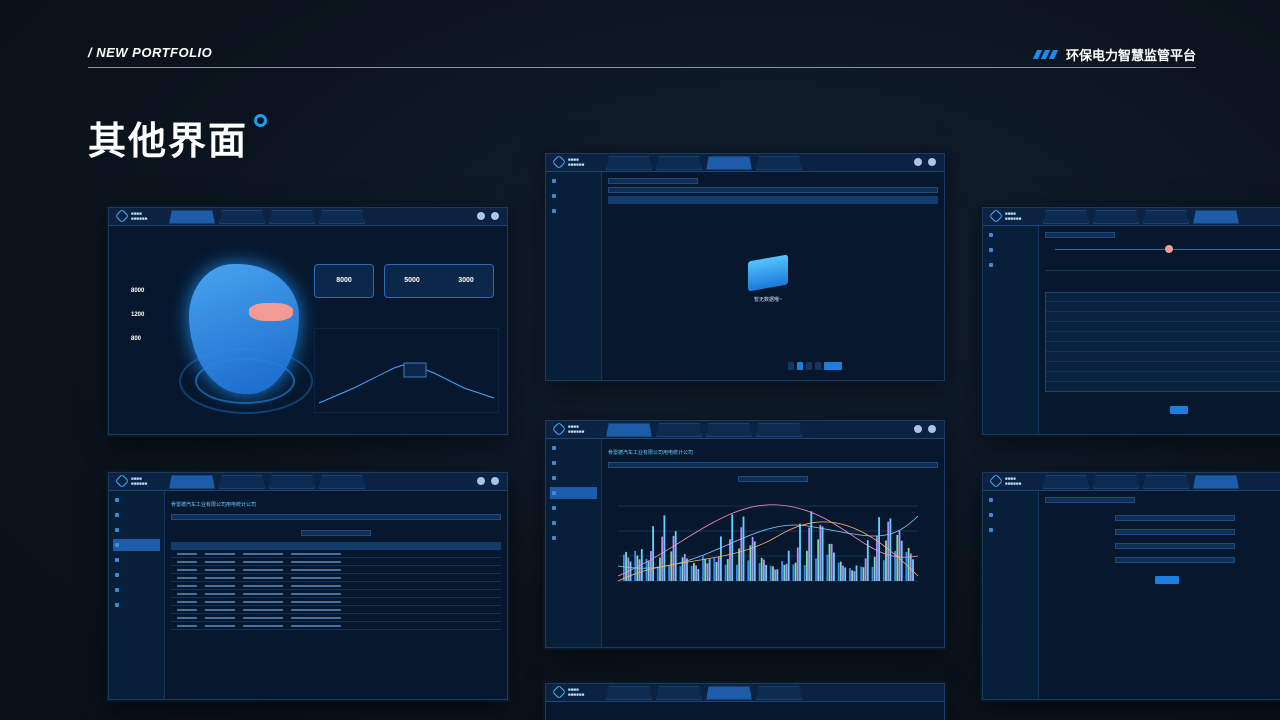 The width and height of the screenshot is (1280, 720). Describe the element at coordinates (136, 339) in the screenshot. I see `stat-value: 800` at that location.